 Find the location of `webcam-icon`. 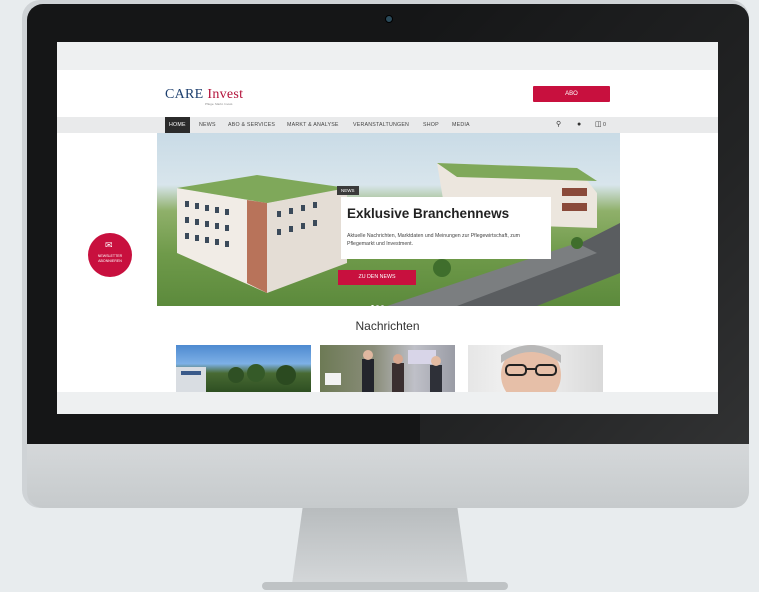

webcam-icon is located at coordinates (389, 19).